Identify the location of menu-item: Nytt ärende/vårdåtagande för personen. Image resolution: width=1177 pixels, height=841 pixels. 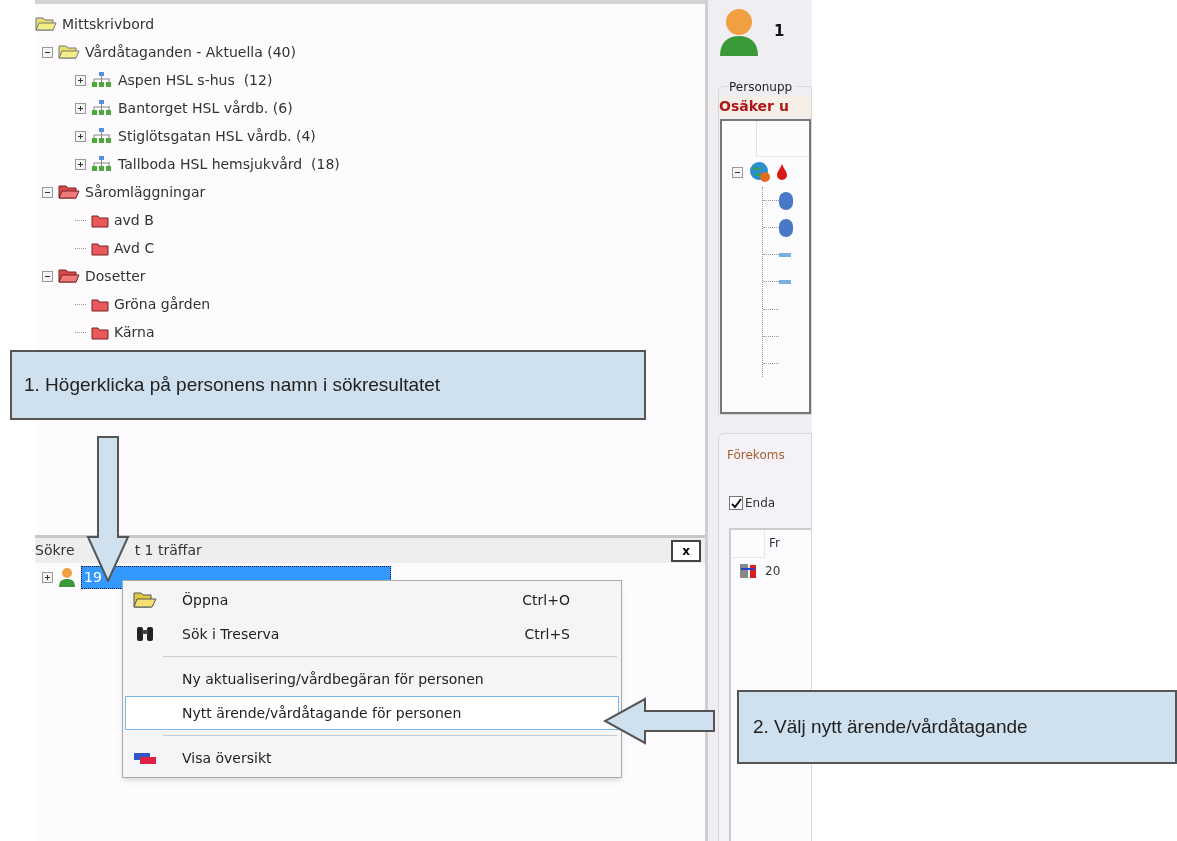
(372, 713).